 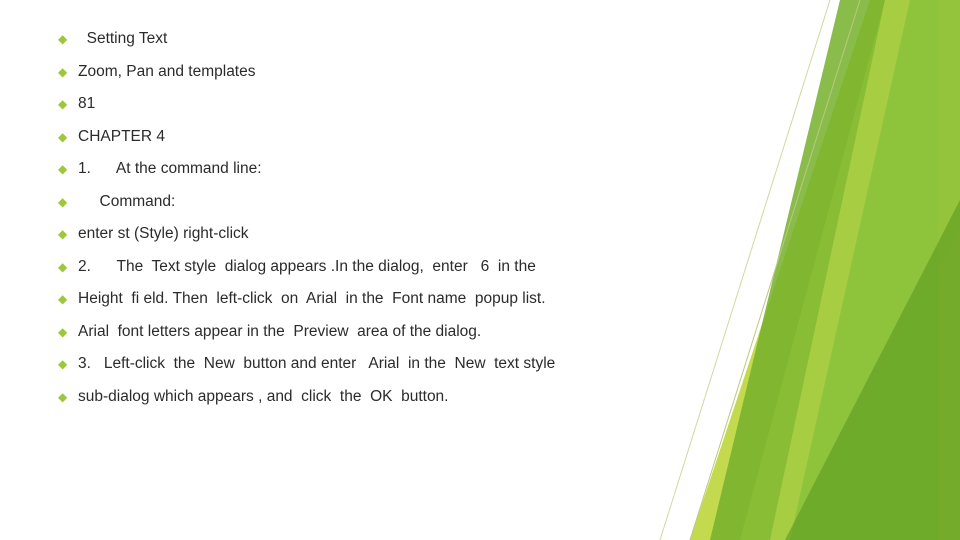 What do you see at coordinates (382, 104) in the screenshot?
I see `list-item: ◆ 81` at bounding box center [382, 104].